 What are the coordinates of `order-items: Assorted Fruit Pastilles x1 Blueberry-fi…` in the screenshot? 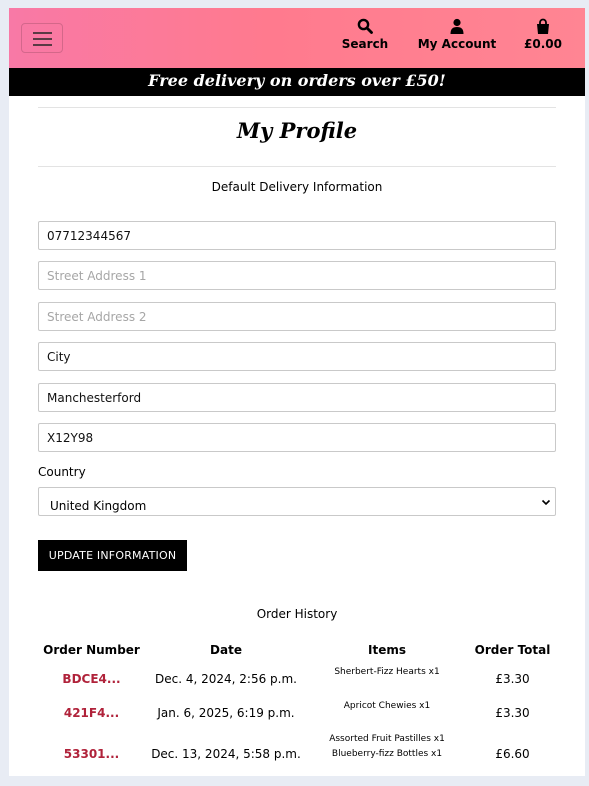 It's located at (387, 747).